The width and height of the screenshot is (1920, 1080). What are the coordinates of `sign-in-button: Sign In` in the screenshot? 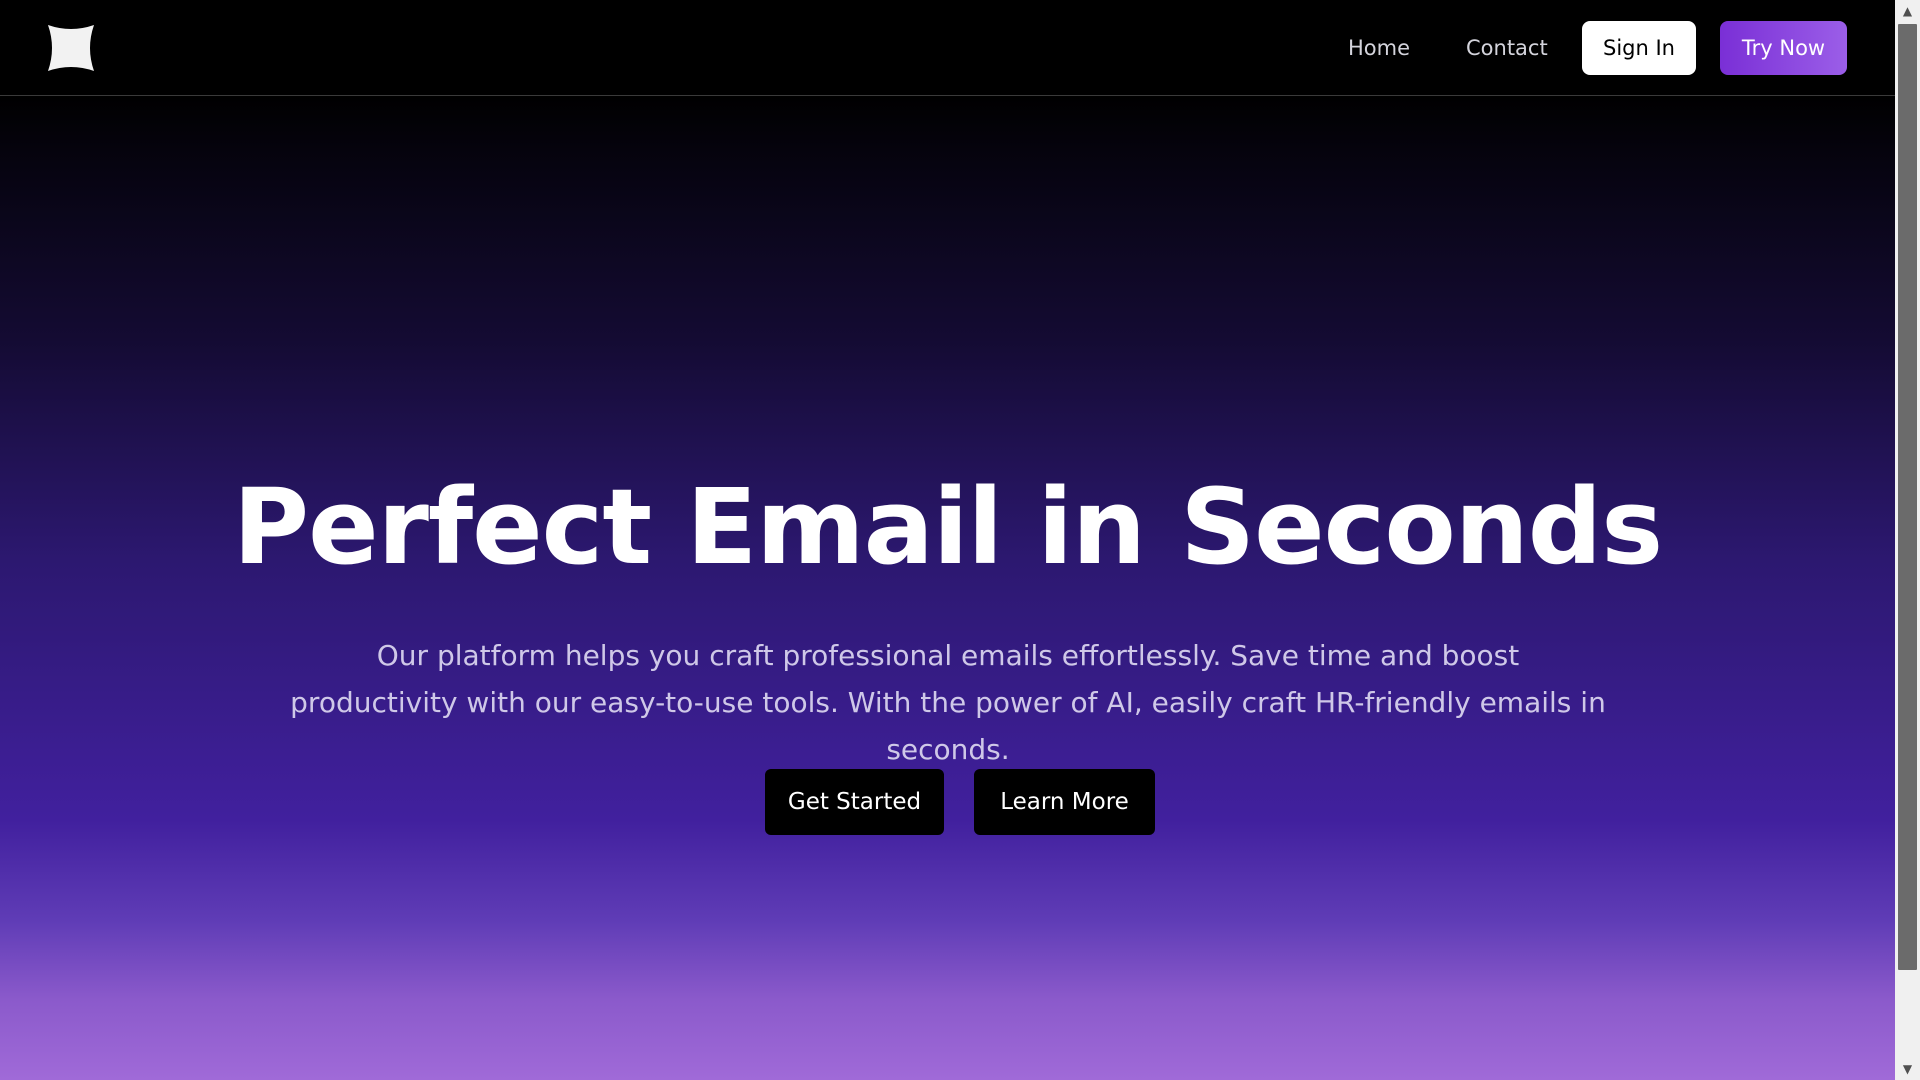 It's located at (1639, 48).